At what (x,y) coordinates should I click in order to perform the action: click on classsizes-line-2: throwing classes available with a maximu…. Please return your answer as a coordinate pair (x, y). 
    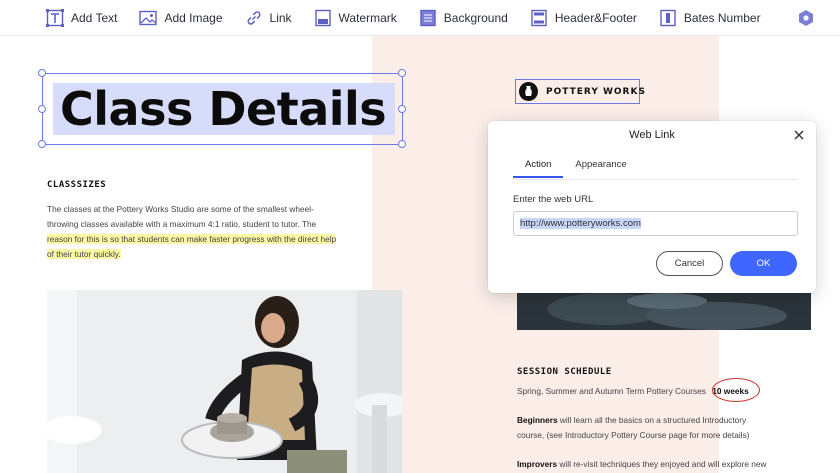
    Looking at the image, I should click on (182, 224).